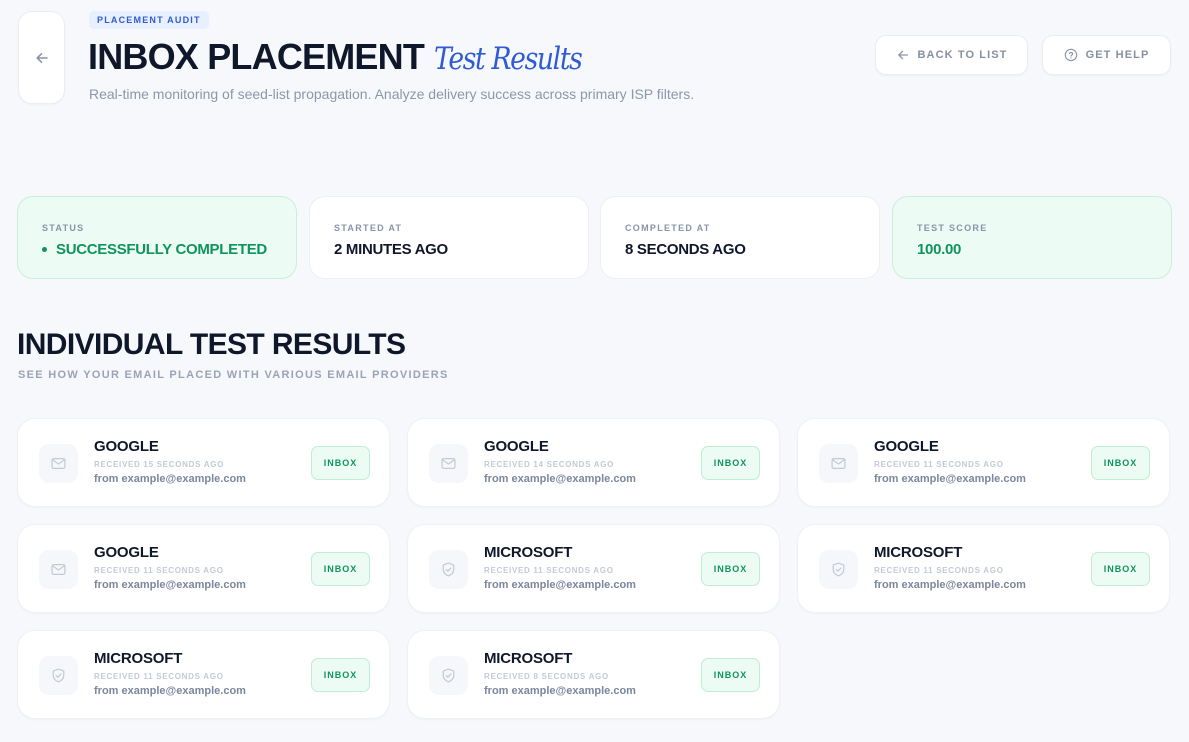  What do you see at coordinates (952, 228) in the screenshot?
I see `stat-label: TEST SCORE` at bounding box center [952, 228].